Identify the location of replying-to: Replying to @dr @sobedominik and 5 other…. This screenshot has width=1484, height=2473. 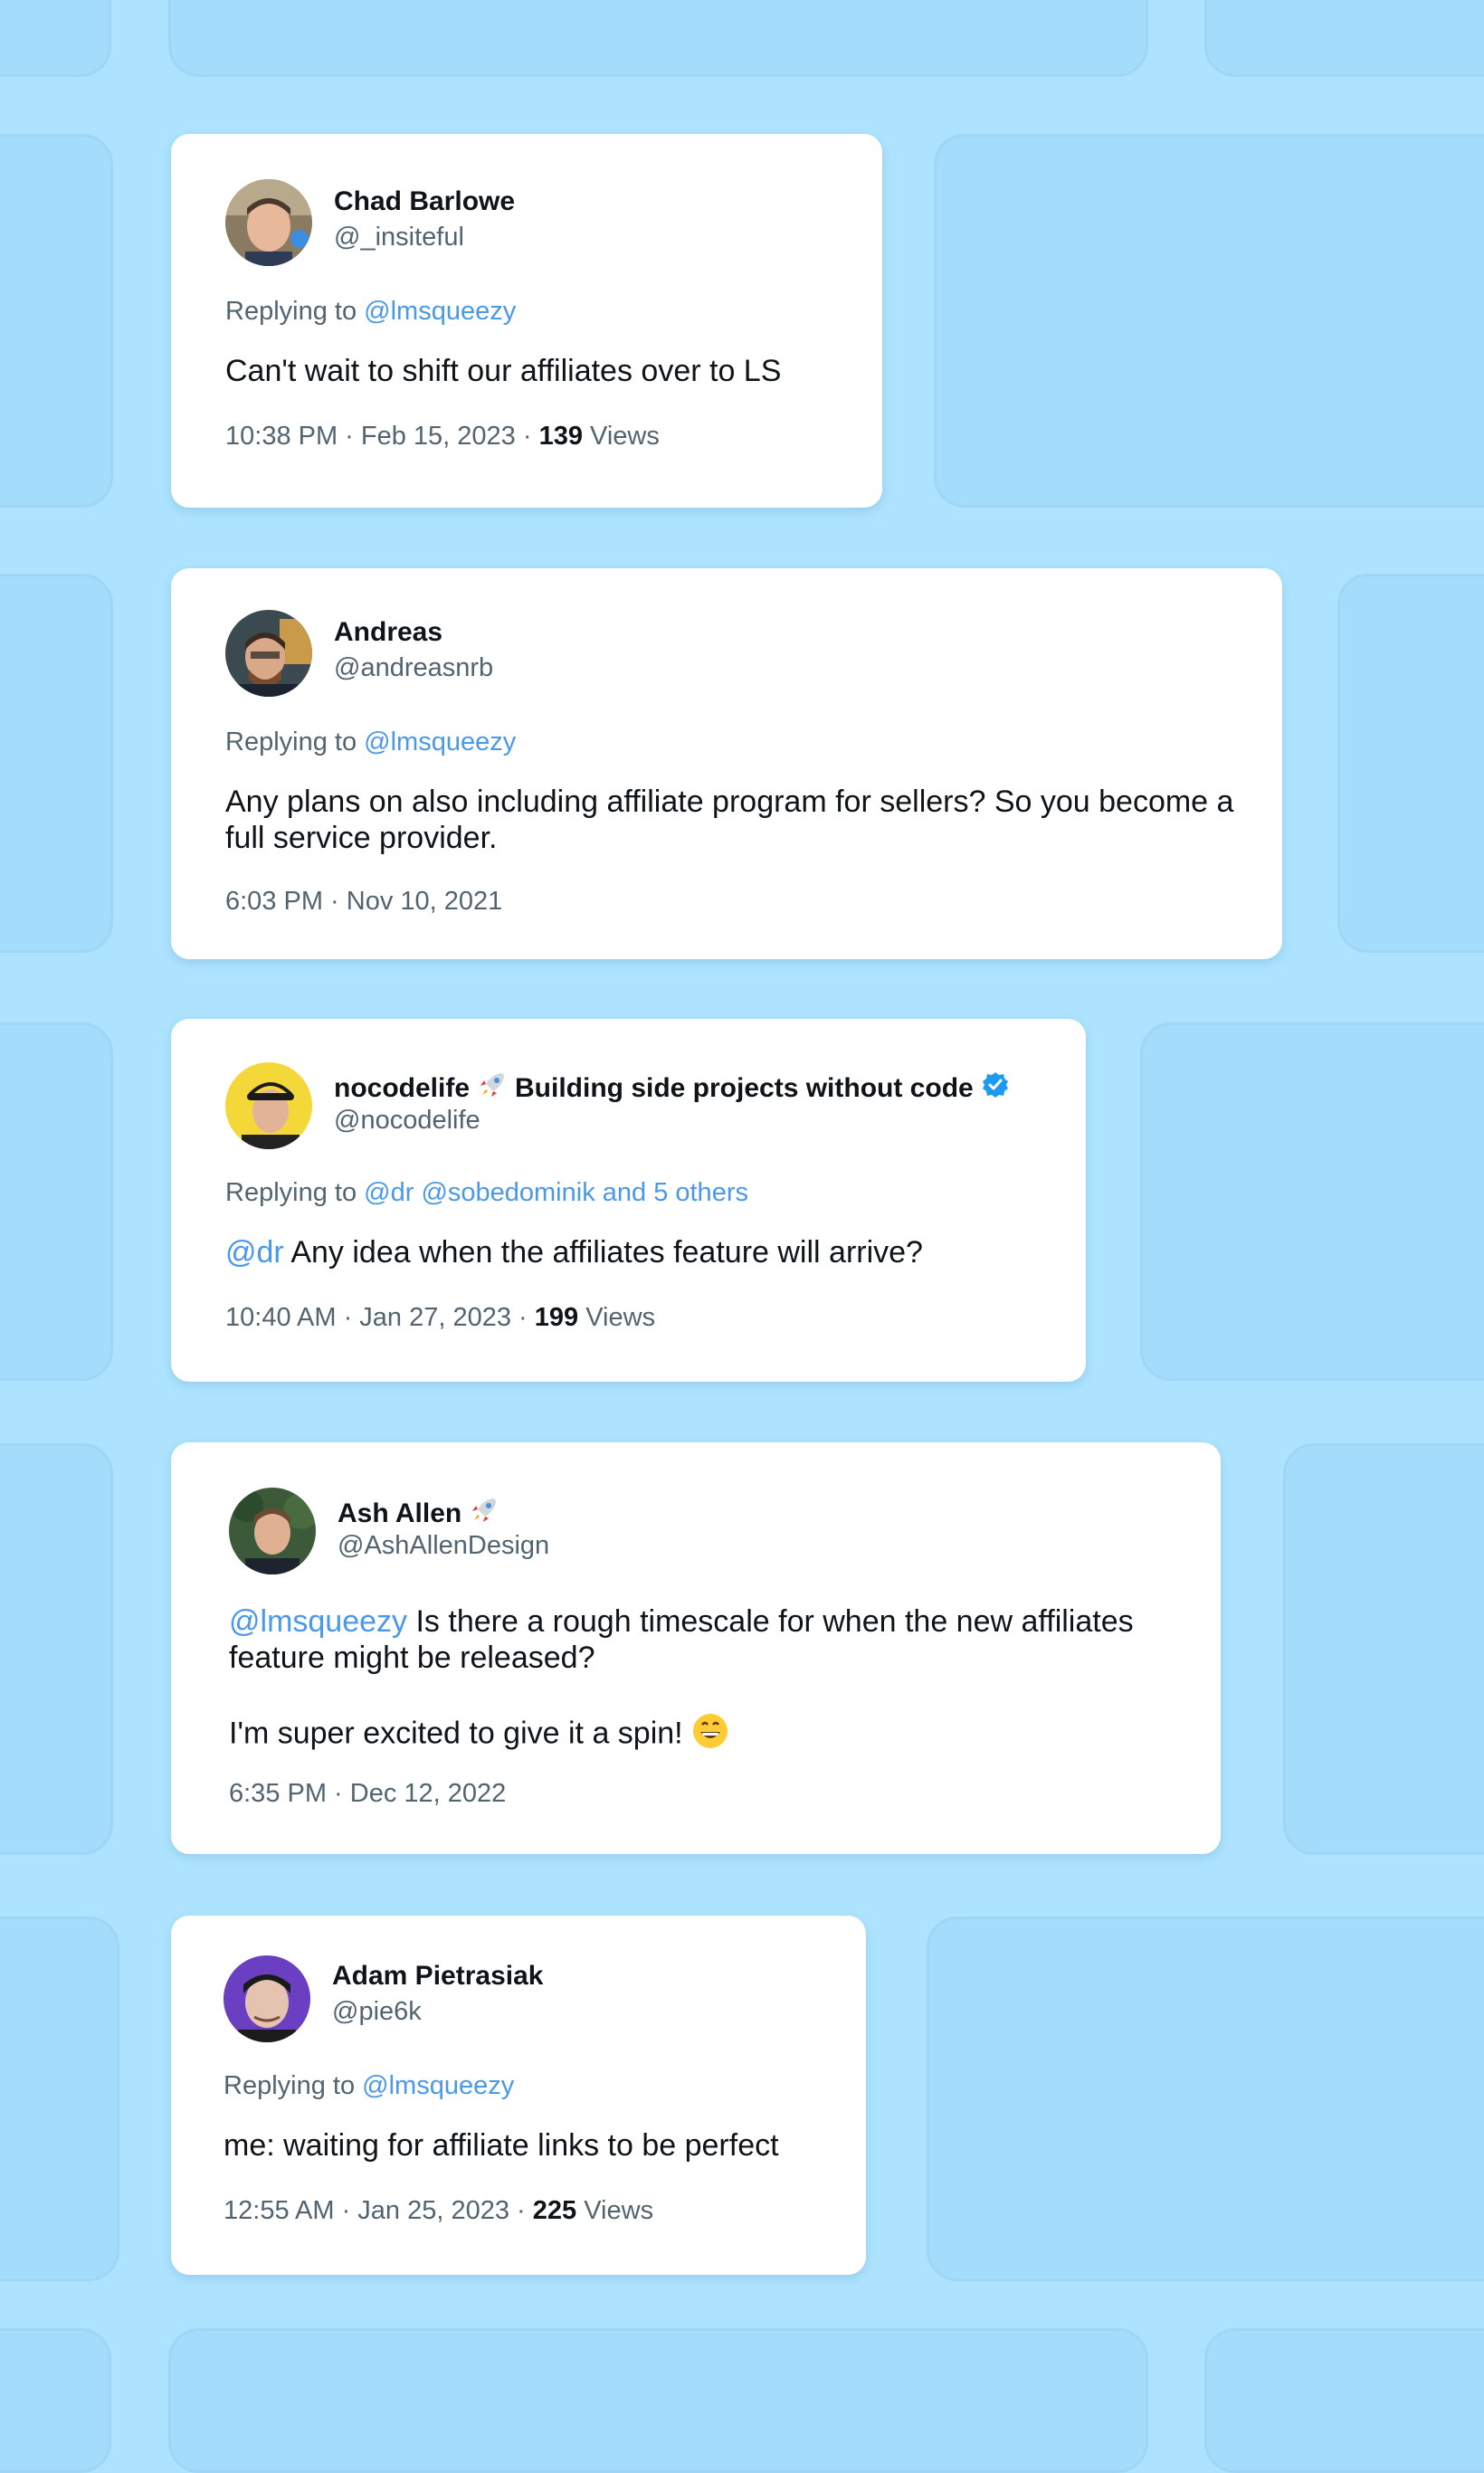
(486, 1193).